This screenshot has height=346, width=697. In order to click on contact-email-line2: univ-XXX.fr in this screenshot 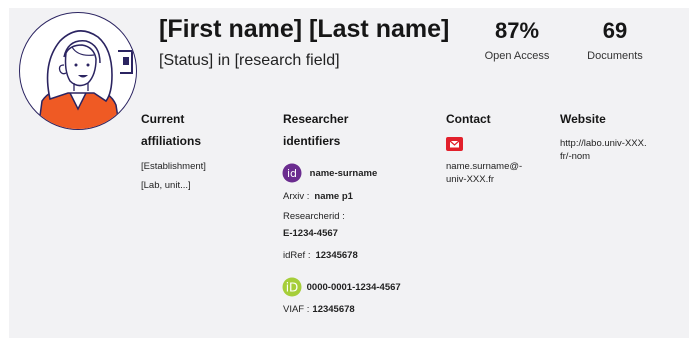, I will do `click(470, 179)`.